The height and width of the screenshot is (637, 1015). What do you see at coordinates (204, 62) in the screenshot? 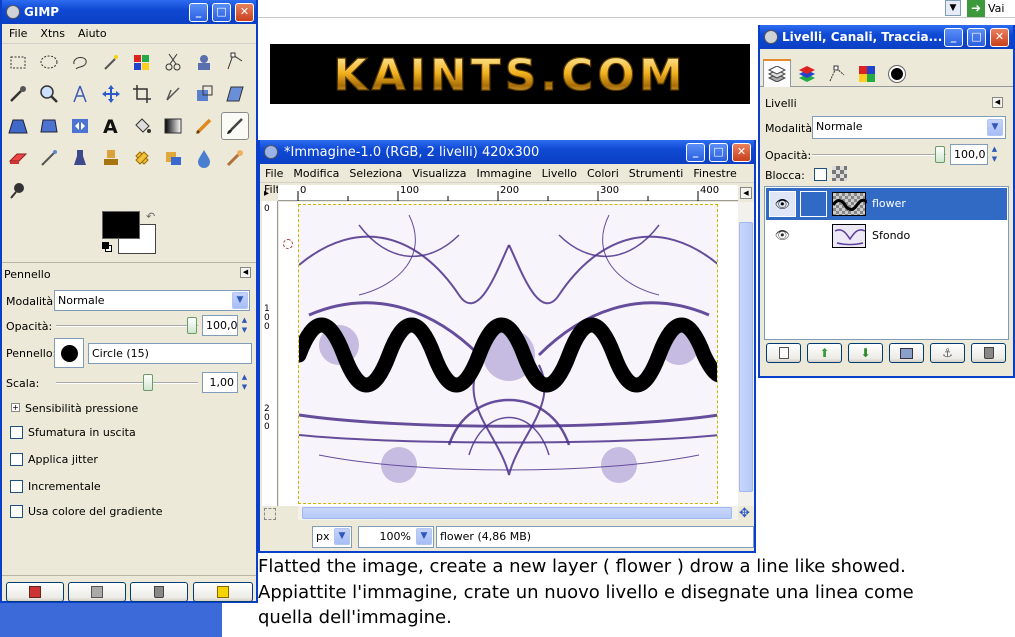
I see `foreground-select-icon` at bounding box center [204, 62].